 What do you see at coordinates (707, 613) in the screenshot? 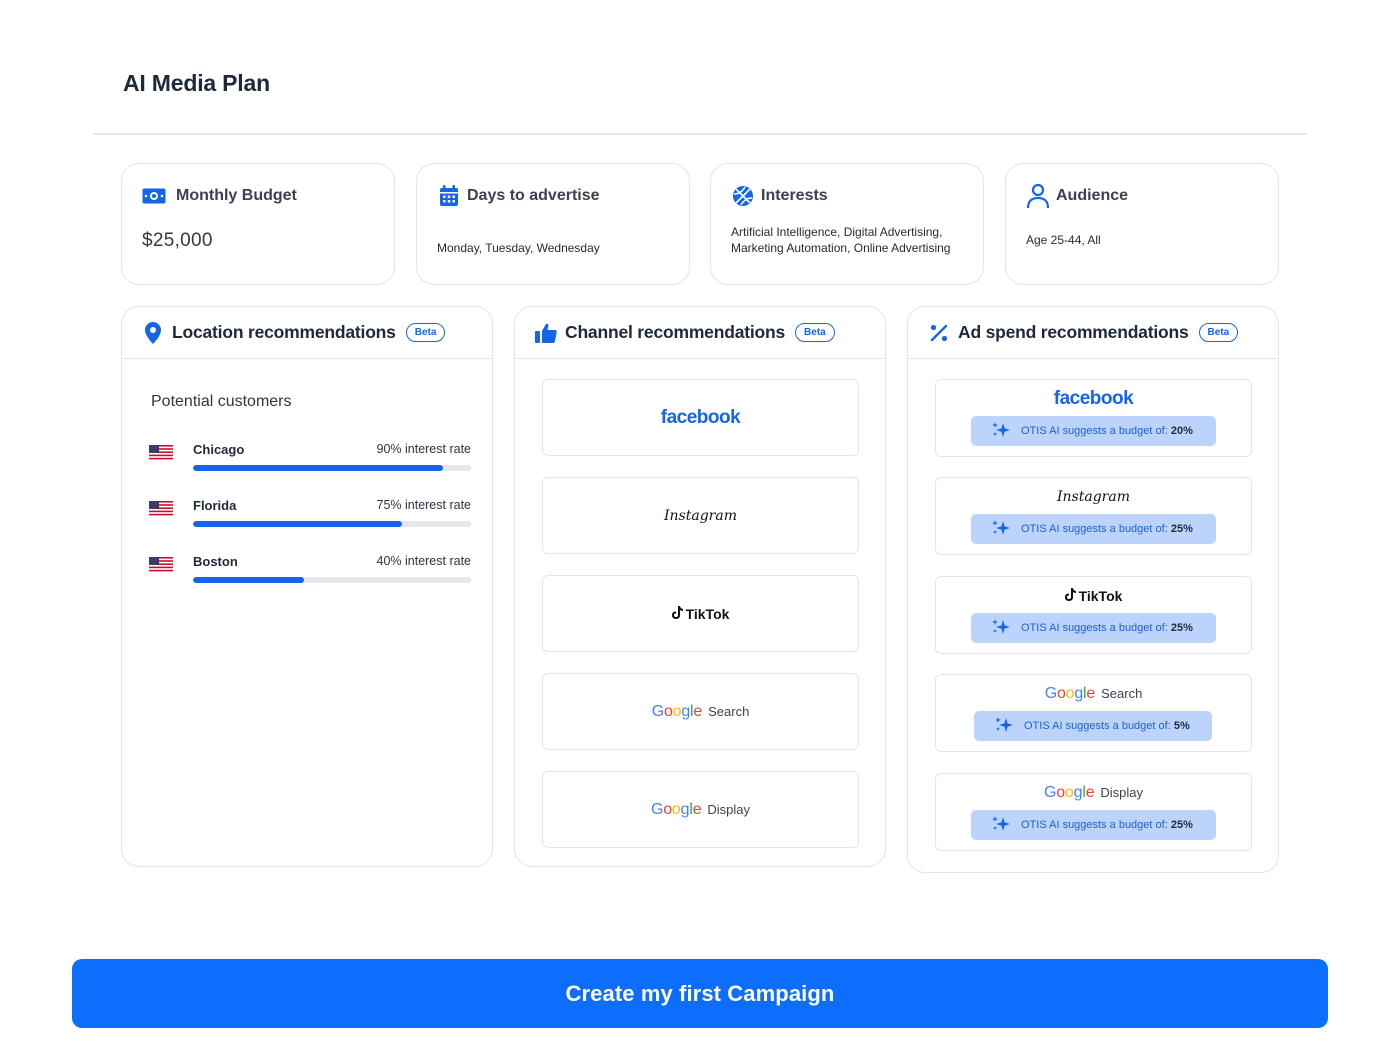
I see `tiktok-wordmark: TikTok` at bounding box center [707, 613].